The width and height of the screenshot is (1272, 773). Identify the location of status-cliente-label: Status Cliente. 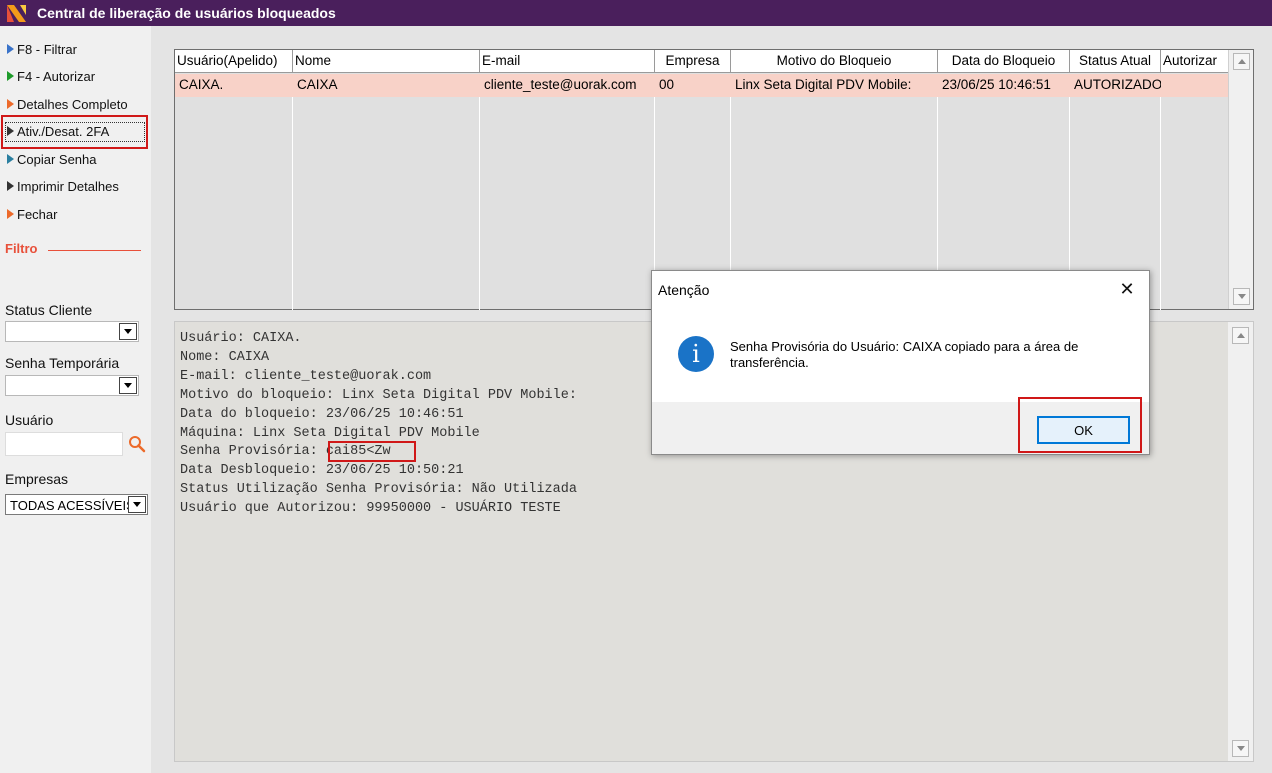
(49, 310).